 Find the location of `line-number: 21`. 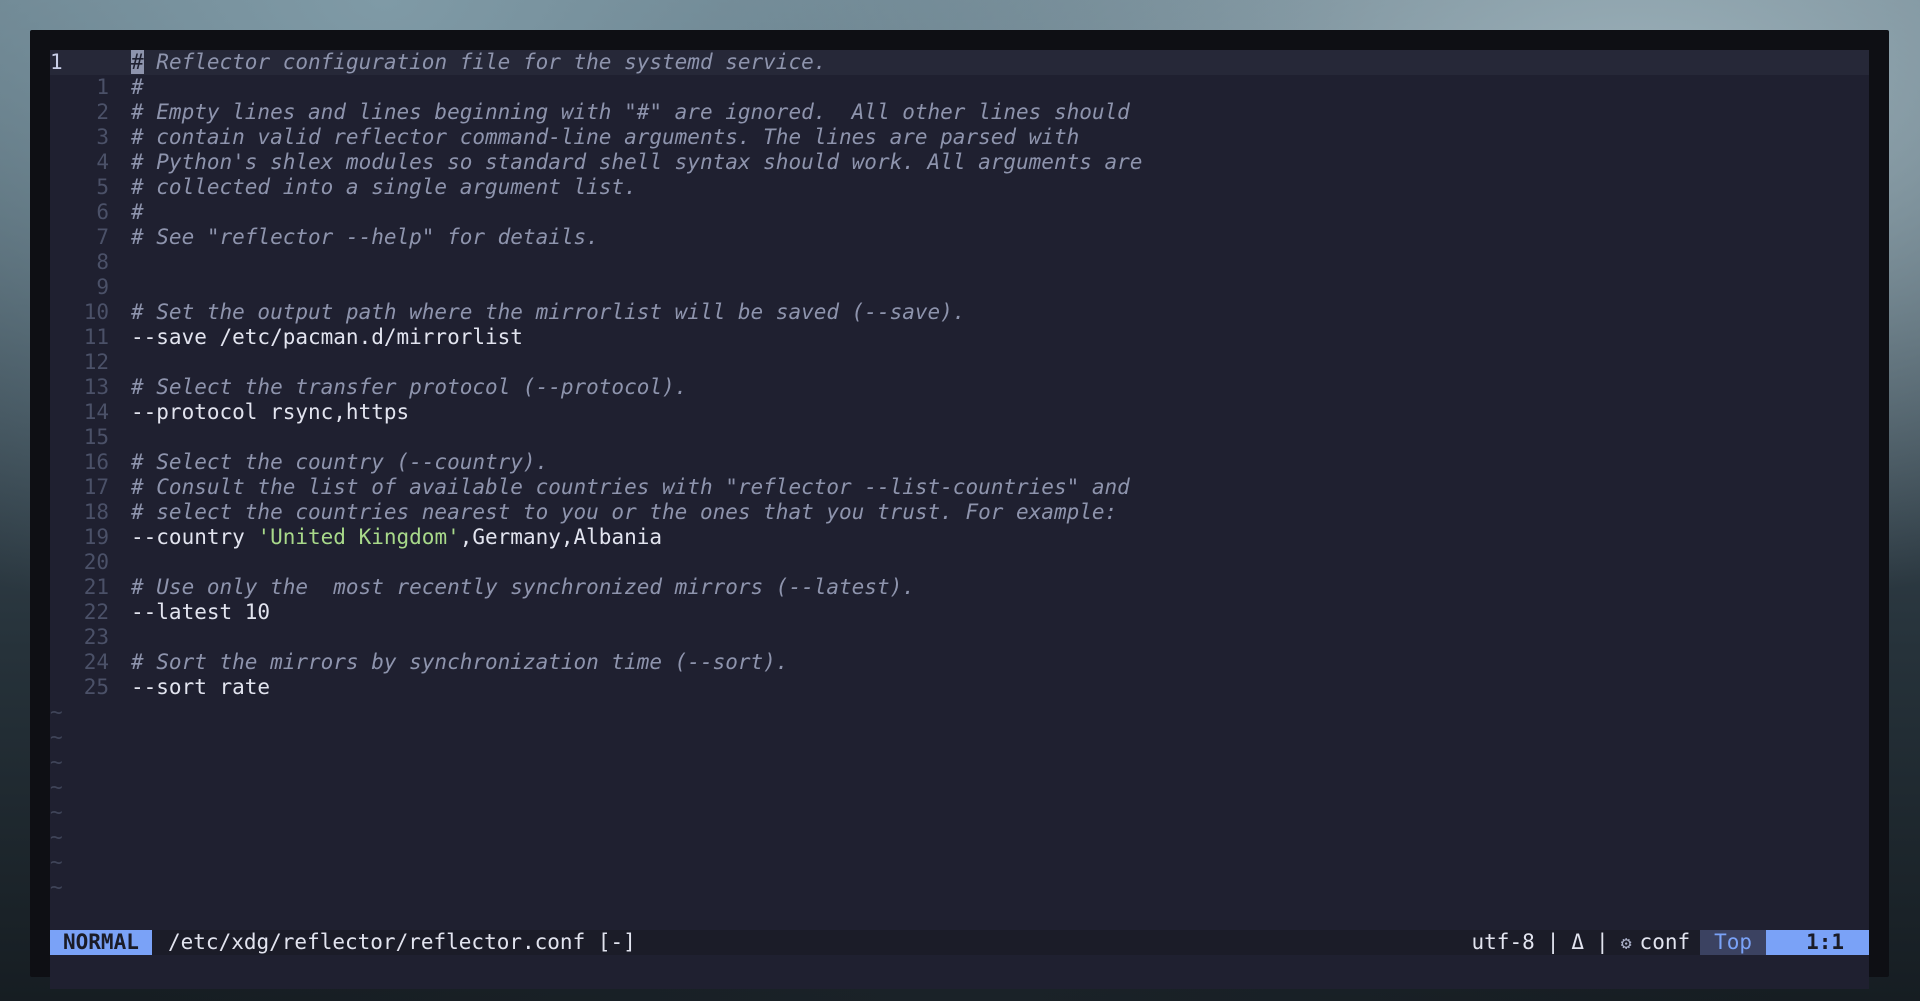

line-number: 21 is located at coordinates (96, 587).